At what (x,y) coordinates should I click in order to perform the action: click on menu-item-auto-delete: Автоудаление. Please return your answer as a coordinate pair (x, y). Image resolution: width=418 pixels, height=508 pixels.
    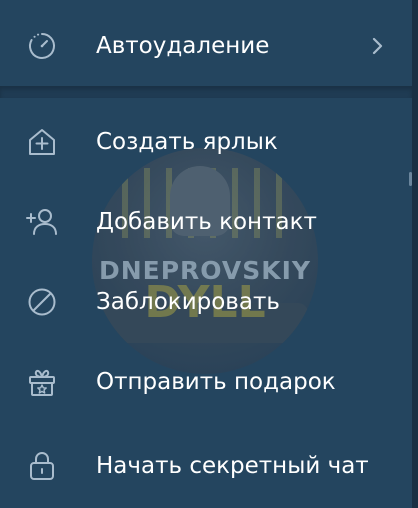
    Looking at the image, I should click on (206, 46).